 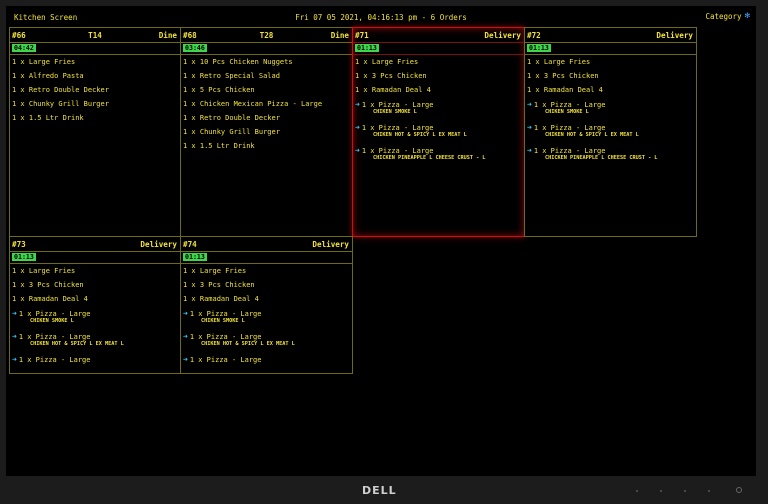 I want to click on order-header: #72 Delivery, so click(x=610, y=35).